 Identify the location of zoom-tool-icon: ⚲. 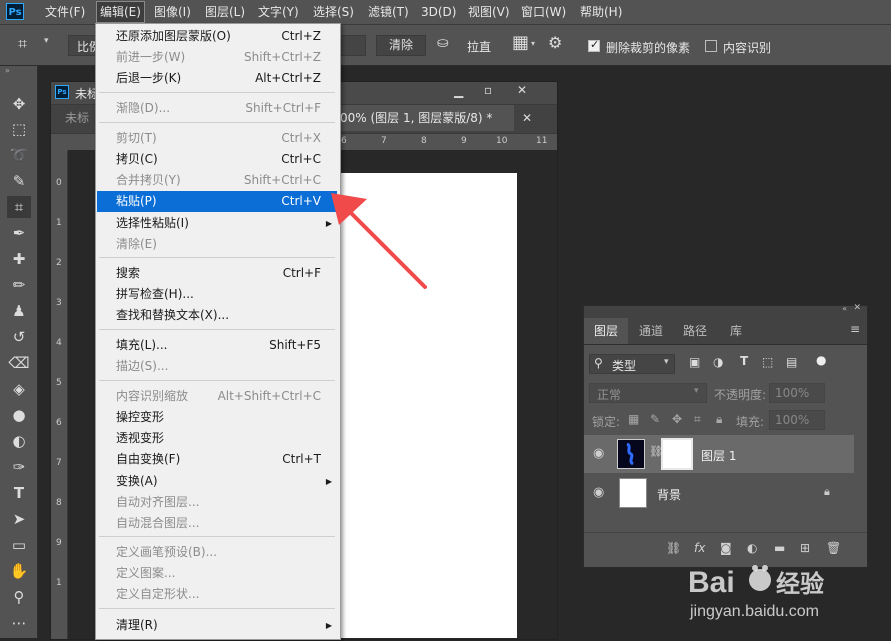
(19, 597).